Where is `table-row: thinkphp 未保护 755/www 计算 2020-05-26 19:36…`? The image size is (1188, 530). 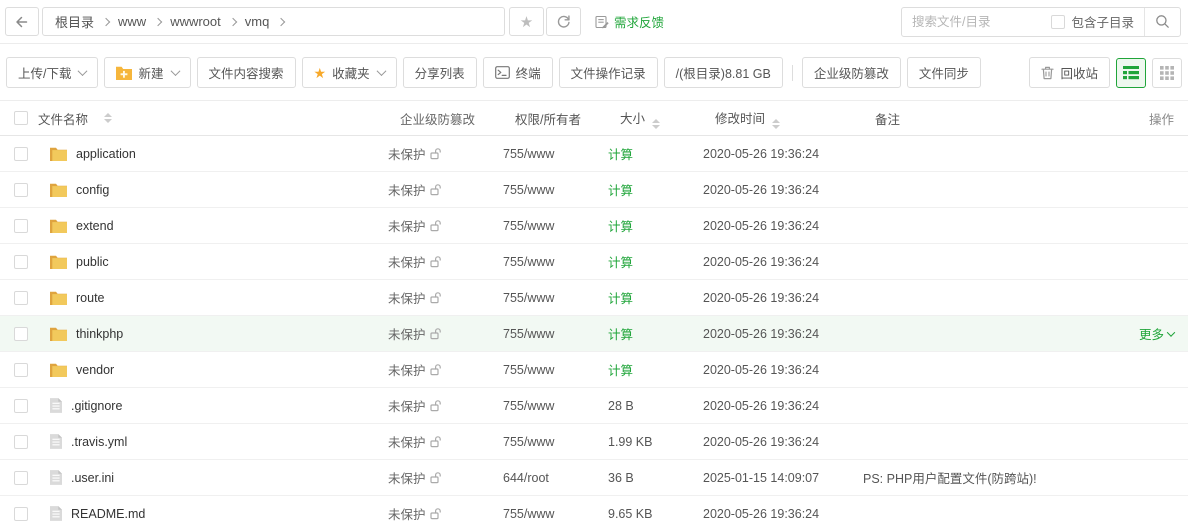
table-row: thinkphp 未保护 755/www 计算 2020-05-26 19:36… is located at coordinates (594, 334).